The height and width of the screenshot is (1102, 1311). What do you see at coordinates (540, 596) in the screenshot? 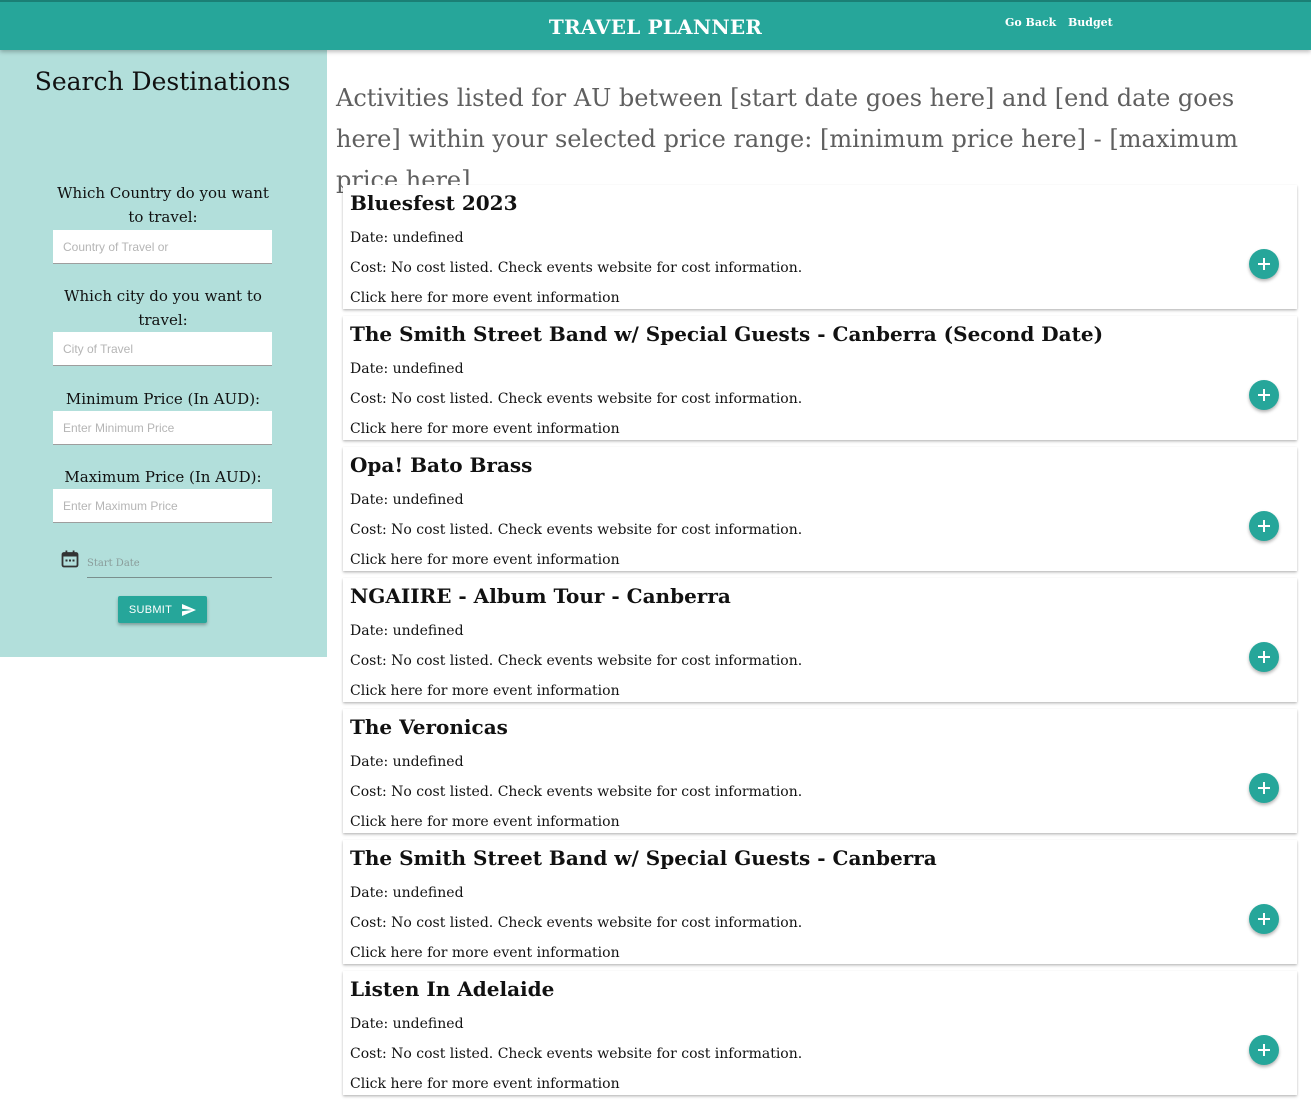
I see `event-title: NGAIIRE - Album Tour - Canberra` at bounding box center [540, 596].